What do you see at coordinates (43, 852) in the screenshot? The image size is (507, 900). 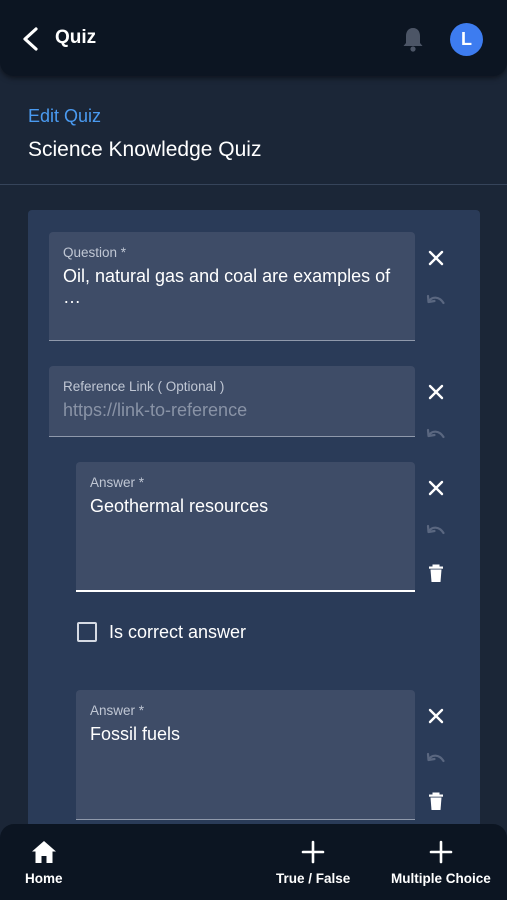 I see `home-icon` at bounding box center [43, 852].